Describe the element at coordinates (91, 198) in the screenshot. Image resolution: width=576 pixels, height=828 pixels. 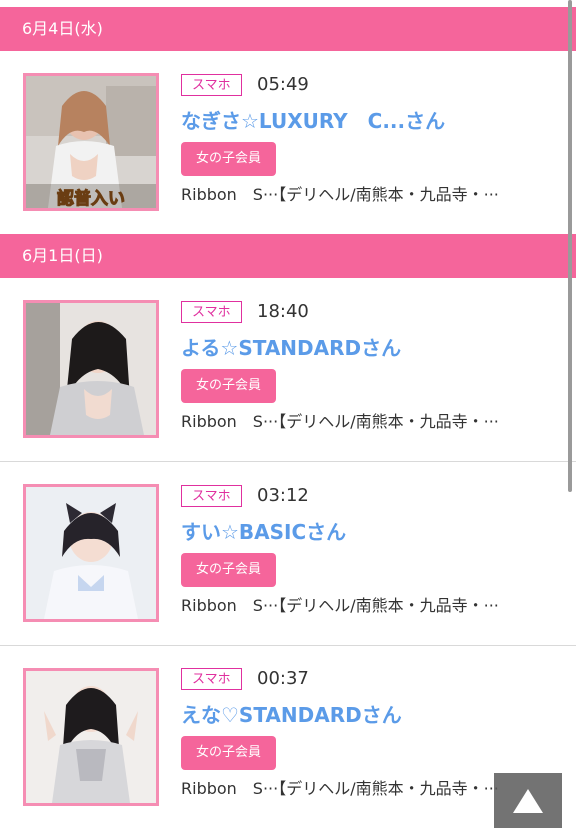
I see `photo-caption: 認普入い` at that location.